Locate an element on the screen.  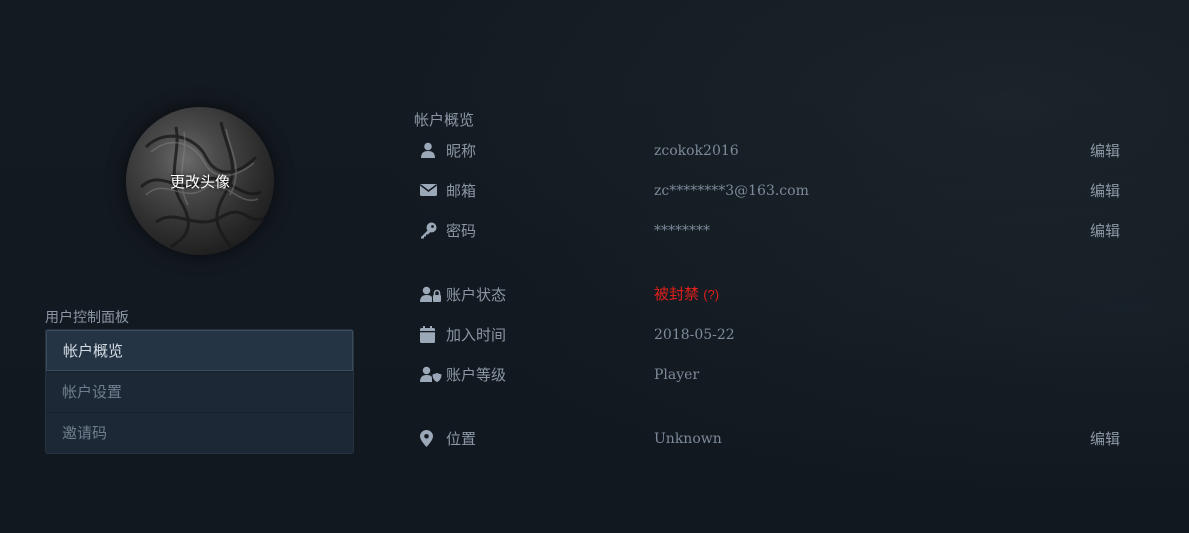
row-account-level: 账户等级 Player is located at coordinates (775, 375).